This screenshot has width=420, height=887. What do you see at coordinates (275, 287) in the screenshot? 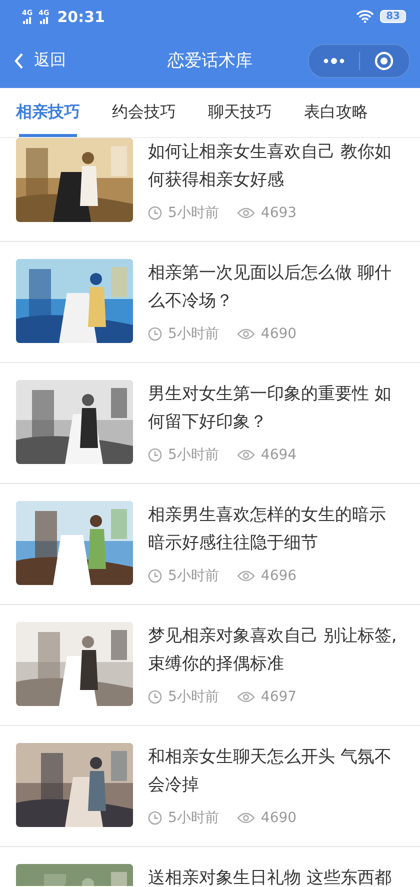
I see `article-title: 相亲第一次见面以后怎么做 聊什么不冷场？` at bounding box center [275, 287].